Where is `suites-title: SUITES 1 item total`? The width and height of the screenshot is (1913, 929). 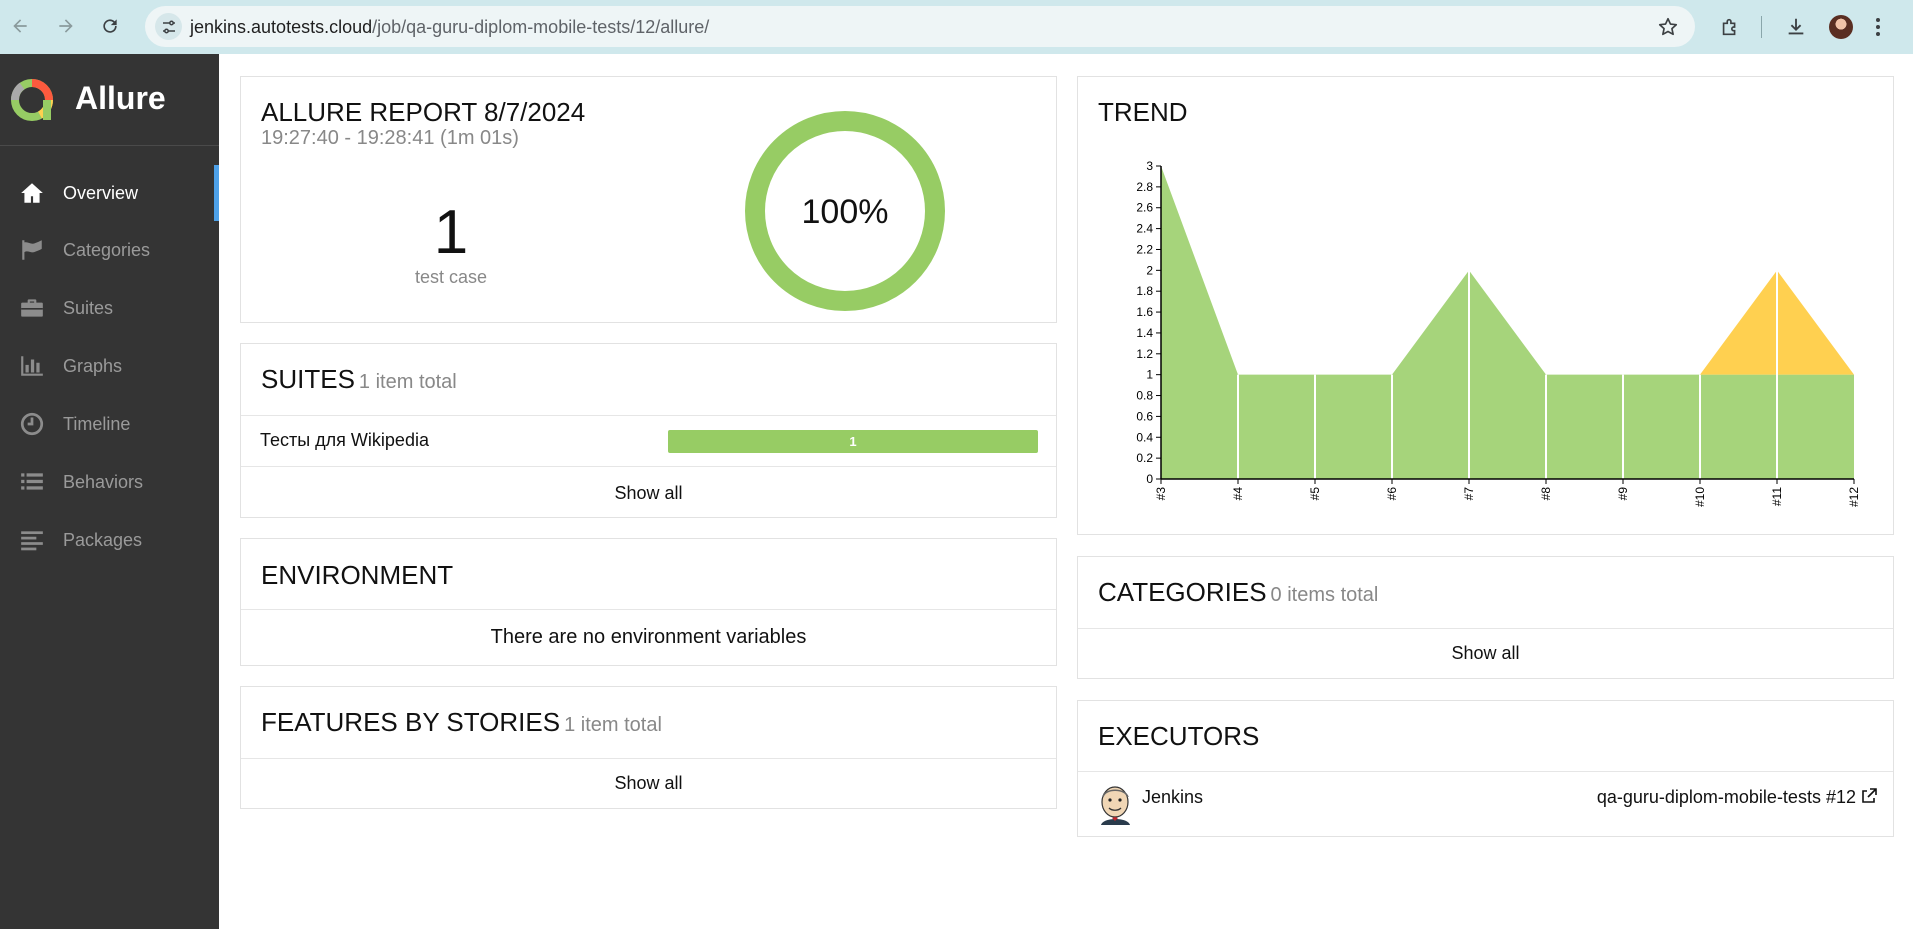
suites-title: SUITES 1 item total is located at coordinates (359, 379).